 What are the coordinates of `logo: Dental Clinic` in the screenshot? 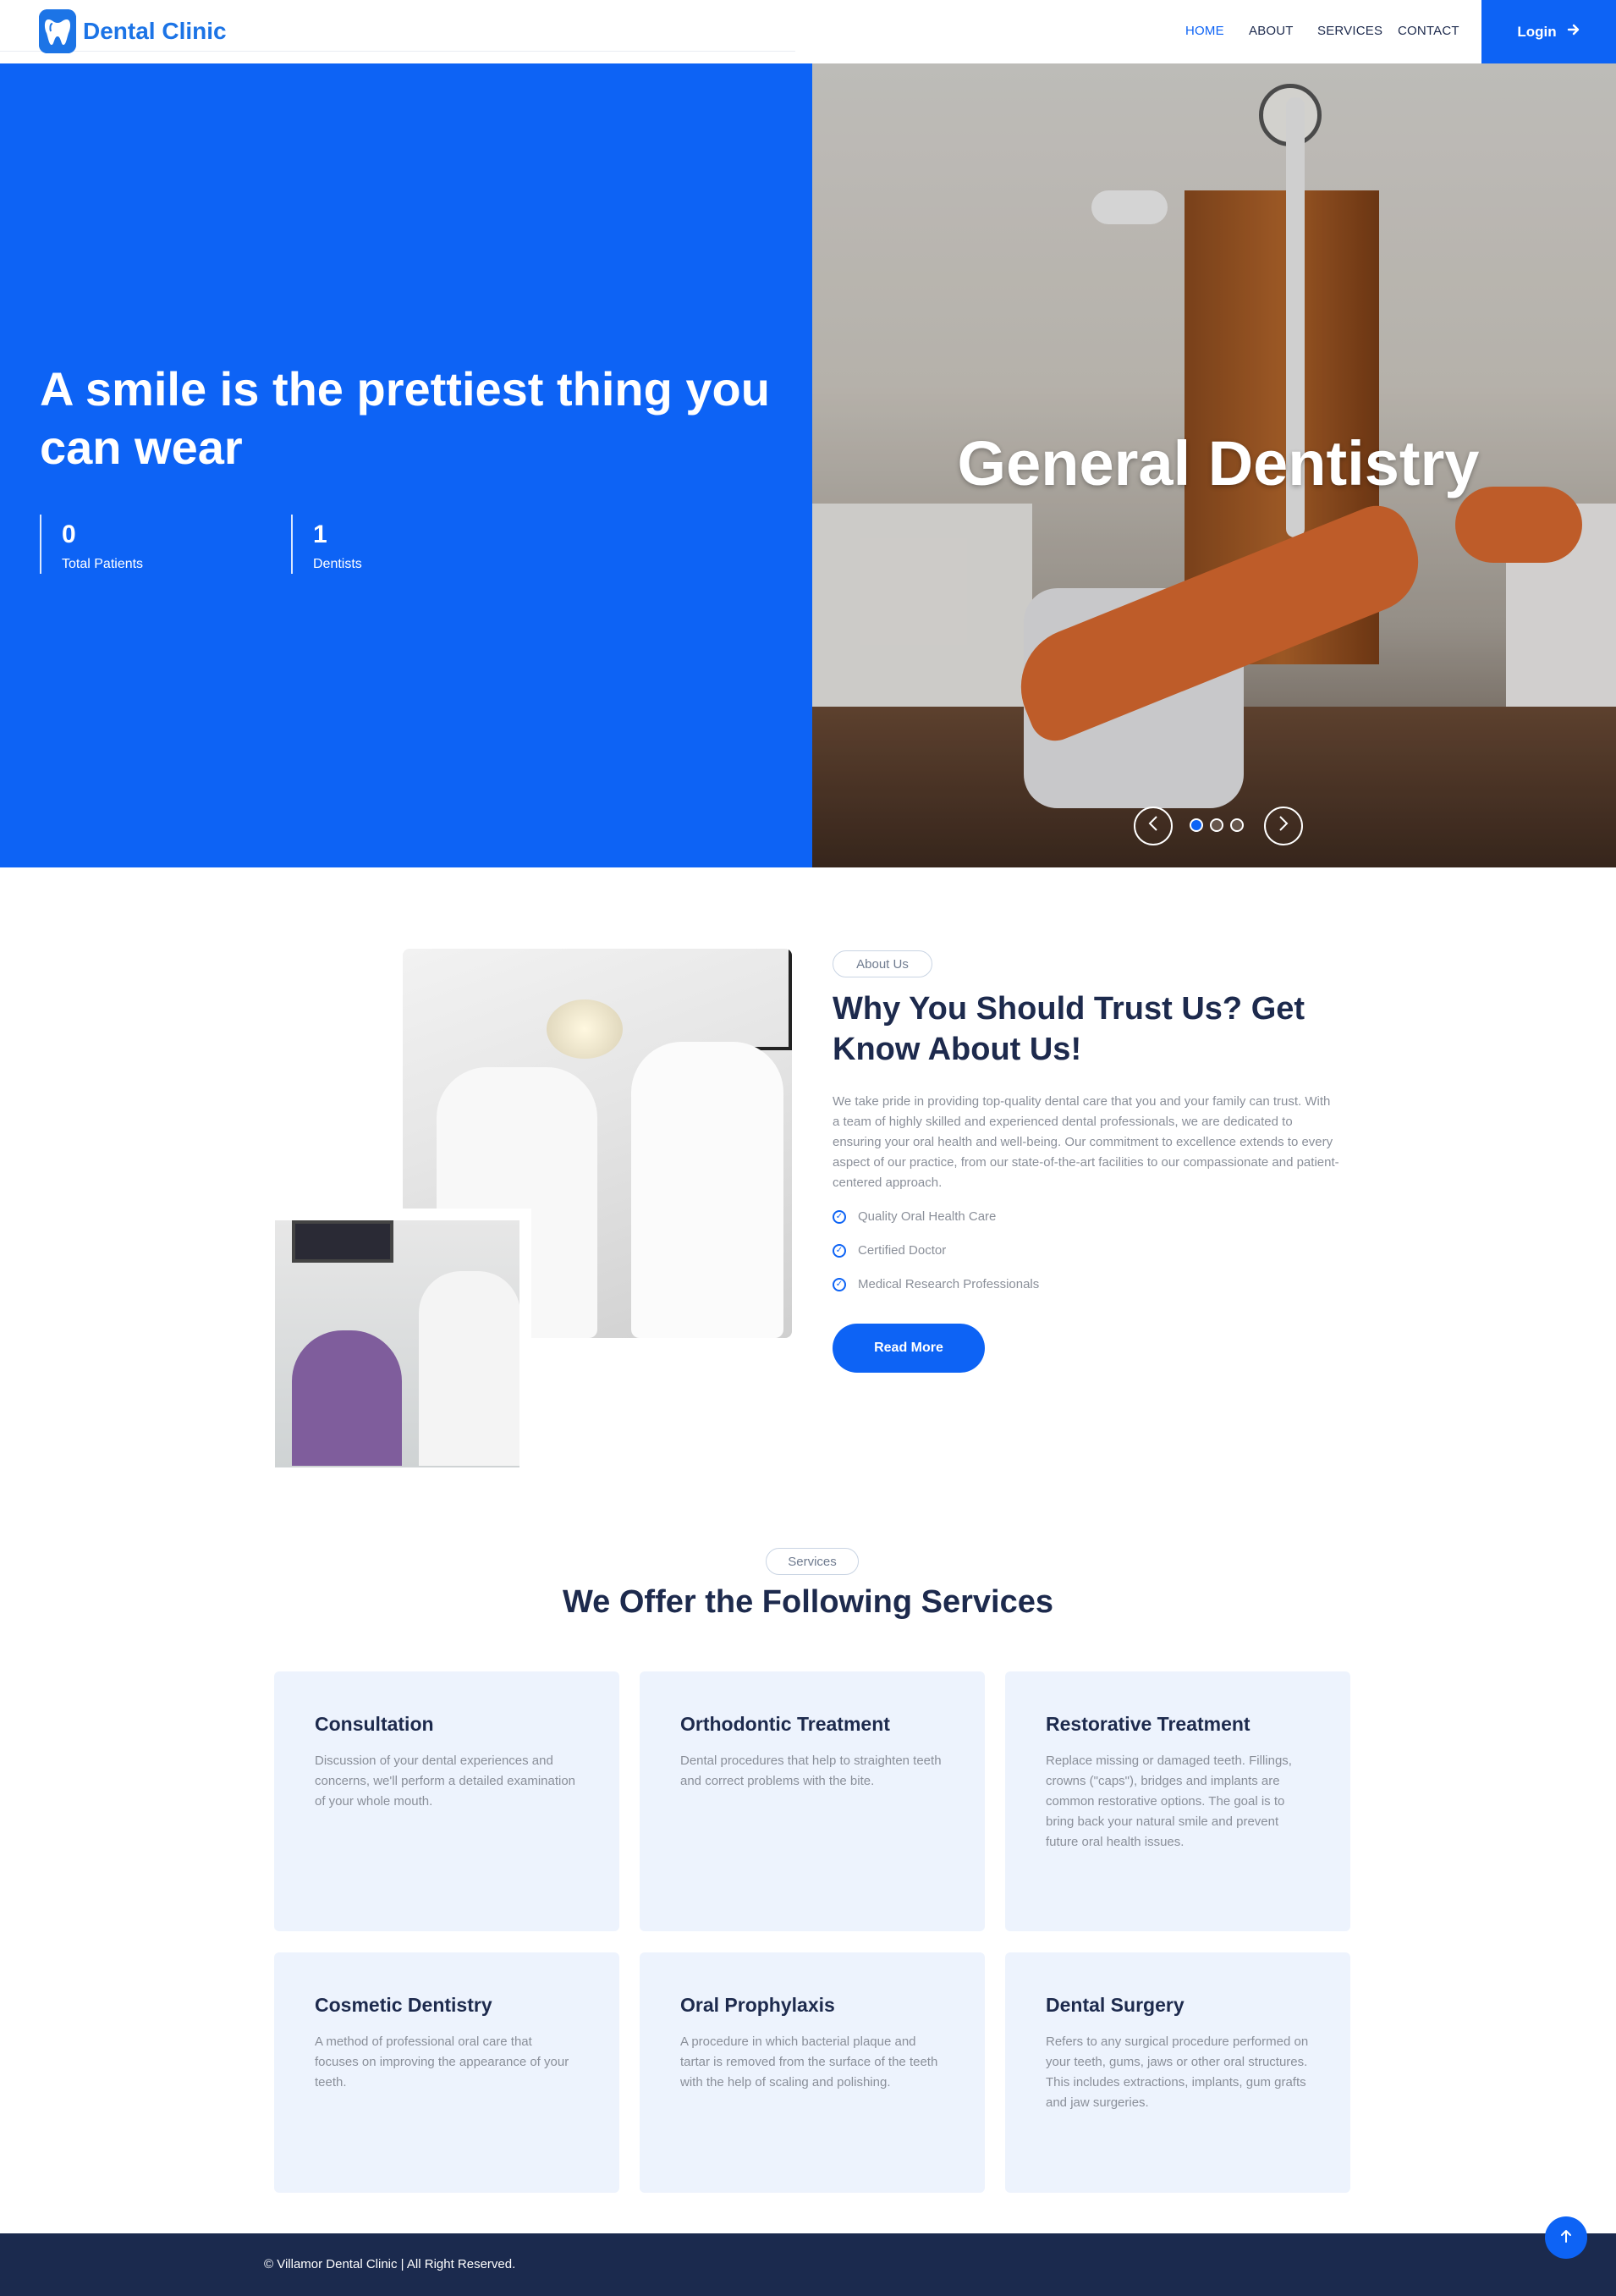 It's located at (133, 31).